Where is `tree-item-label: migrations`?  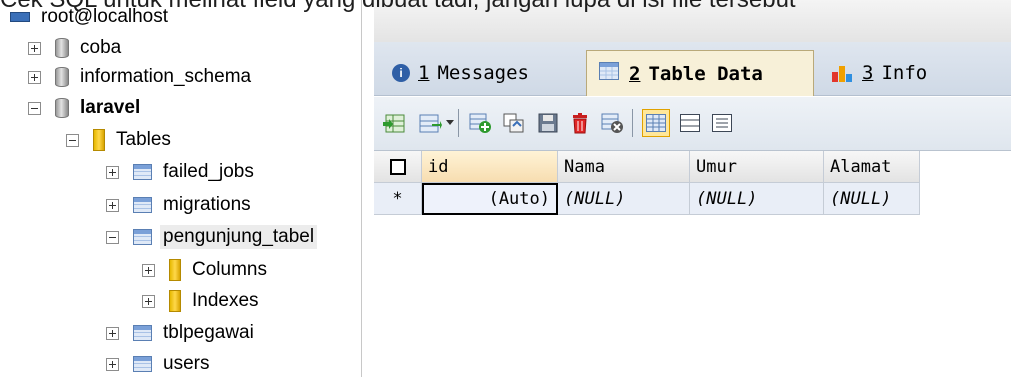 tree-item-label: migrations is located at coordinates (207, 204).